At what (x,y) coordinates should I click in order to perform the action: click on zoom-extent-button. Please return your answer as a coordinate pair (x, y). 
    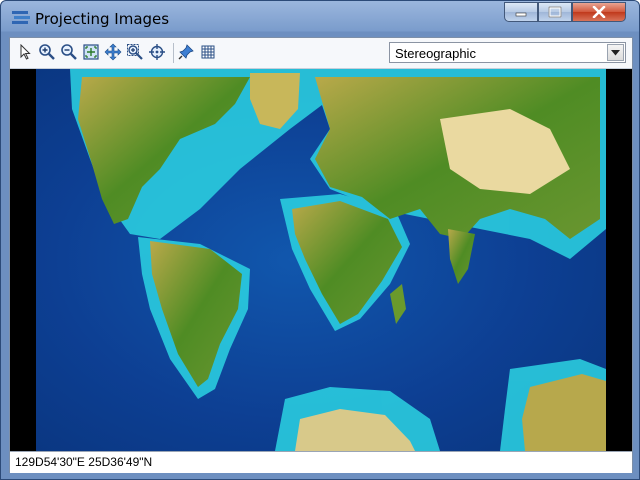
    Looking at the image, I should click on (91, 52).